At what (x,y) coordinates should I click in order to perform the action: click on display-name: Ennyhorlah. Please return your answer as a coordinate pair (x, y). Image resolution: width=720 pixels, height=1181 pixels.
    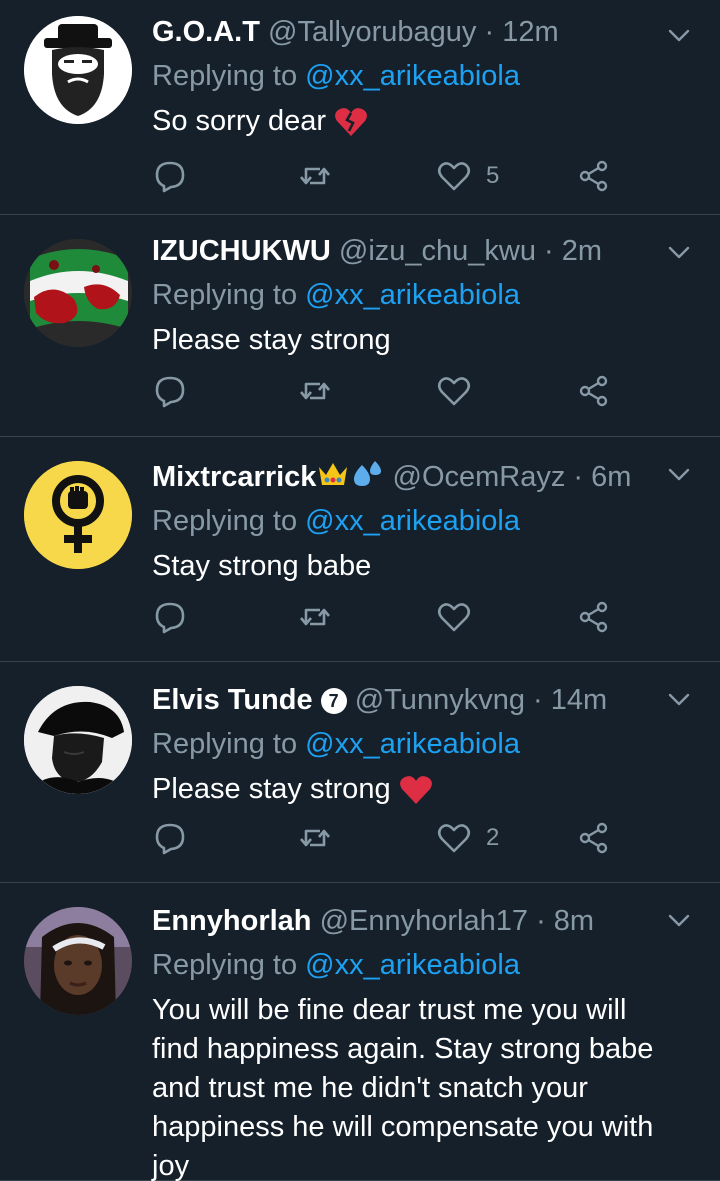
    Looking at the image, I should click on (232, 921).